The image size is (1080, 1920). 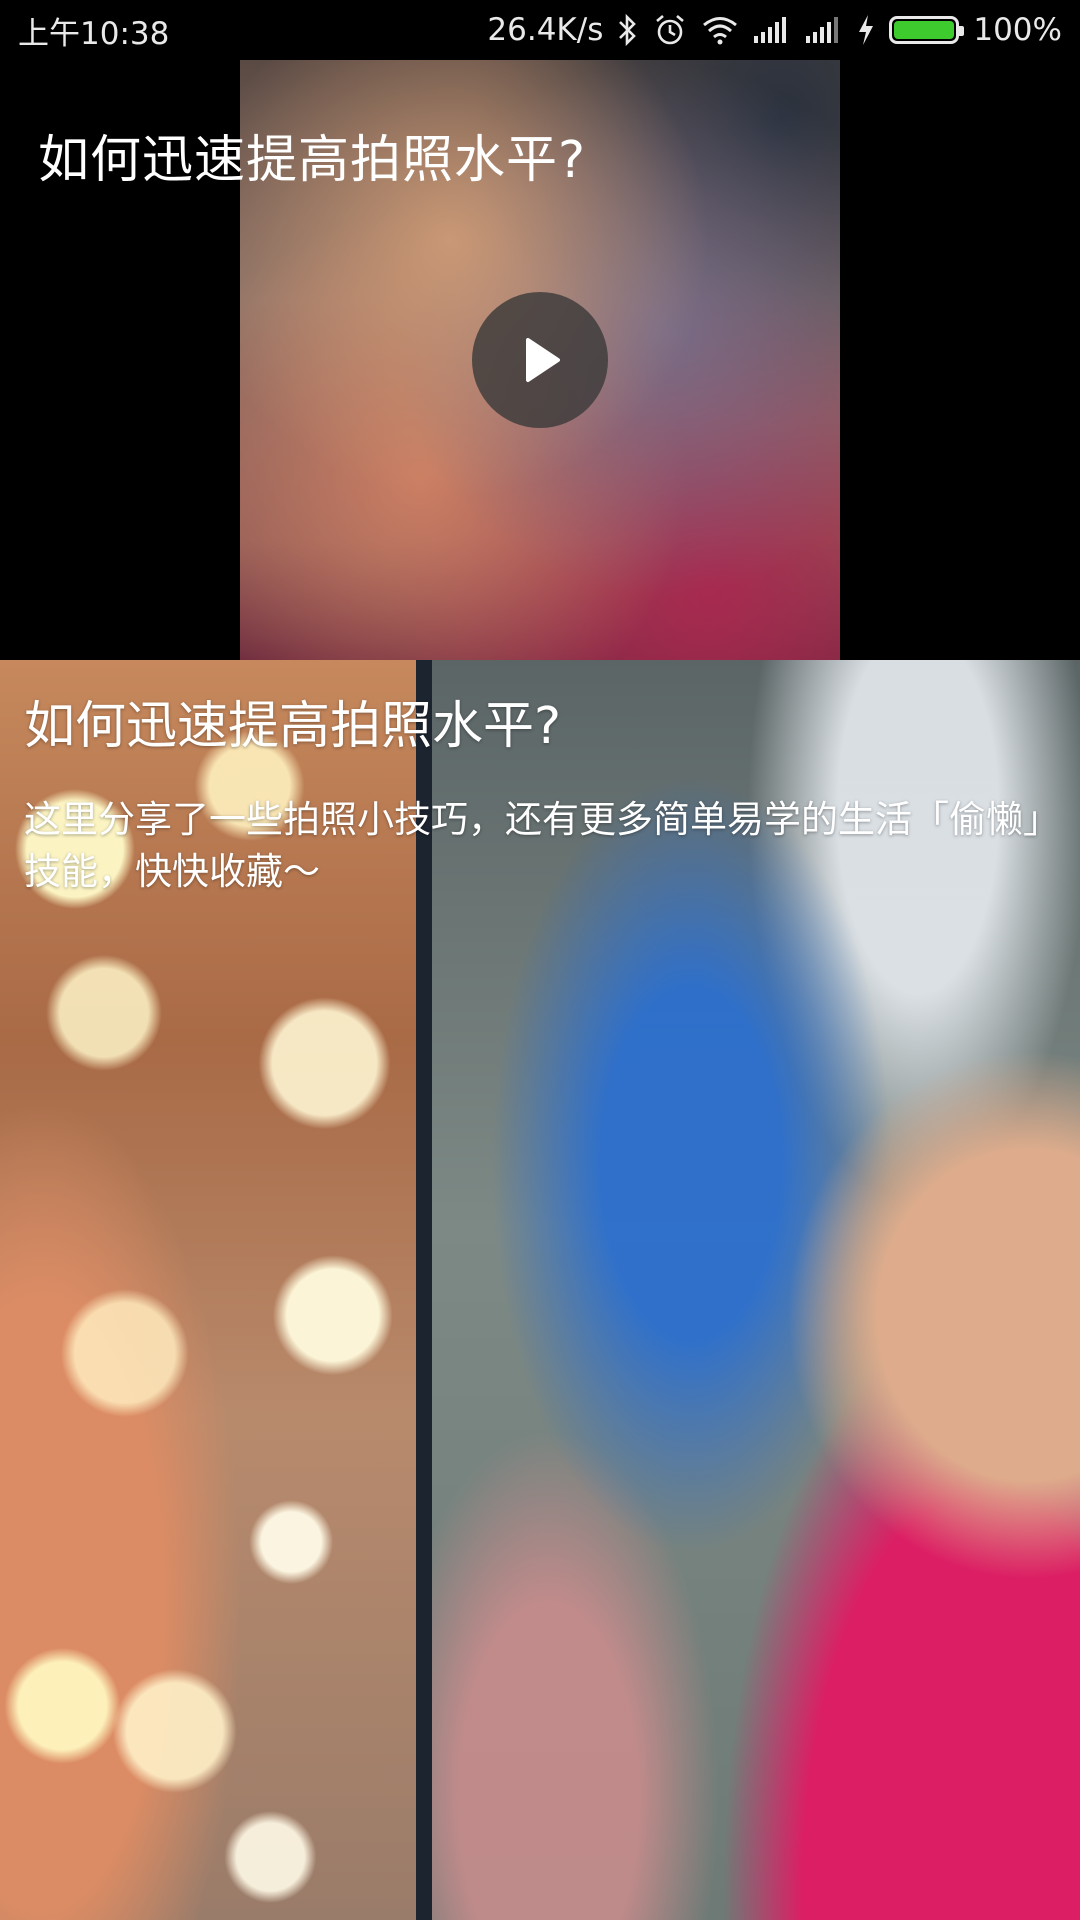 I want to click on status-icons: 26.4K/s 100%, so click(x=774, y=30).